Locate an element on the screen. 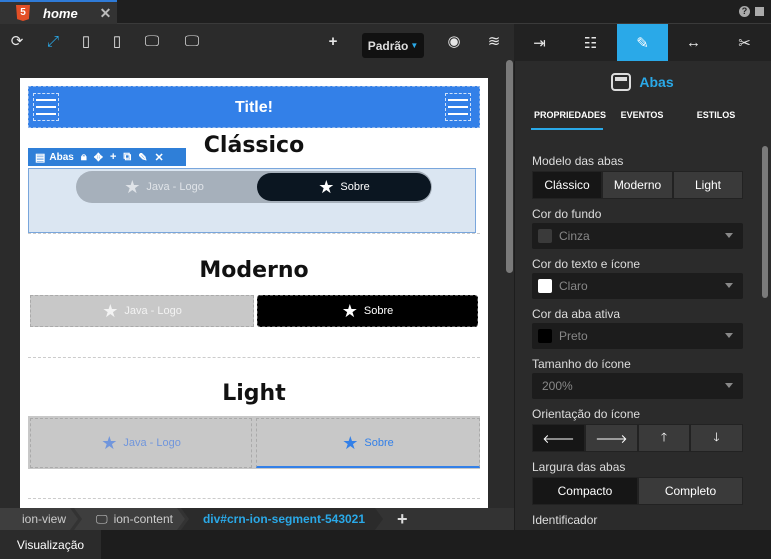  visibility-icon: ◉ is located at coordinates (454, 41).